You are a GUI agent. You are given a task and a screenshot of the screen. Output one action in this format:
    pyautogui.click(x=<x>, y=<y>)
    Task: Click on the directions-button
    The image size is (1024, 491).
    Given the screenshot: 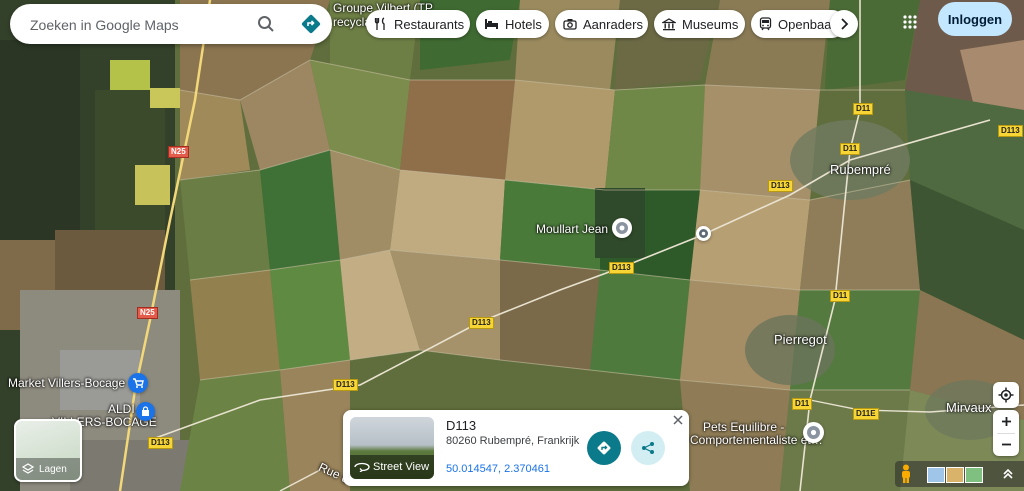 What is the action you would take?
    pyautogui.click(x=311, y=24)
    